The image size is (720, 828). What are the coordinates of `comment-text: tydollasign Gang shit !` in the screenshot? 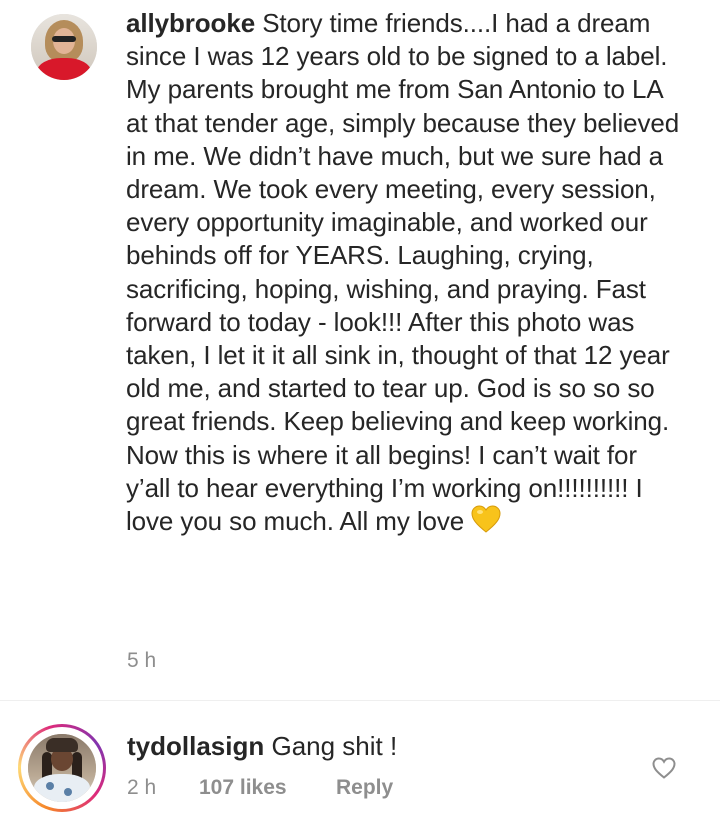 It's located at (377, 746).